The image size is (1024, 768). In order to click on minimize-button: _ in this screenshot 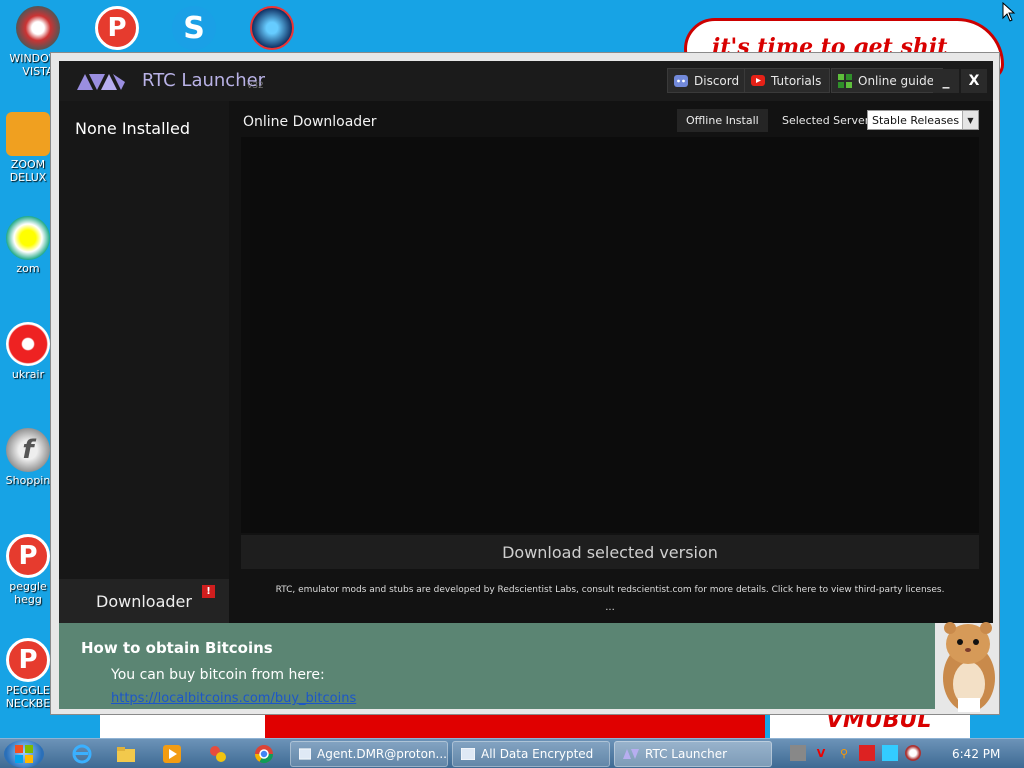, I will do `click(946, 81)`.